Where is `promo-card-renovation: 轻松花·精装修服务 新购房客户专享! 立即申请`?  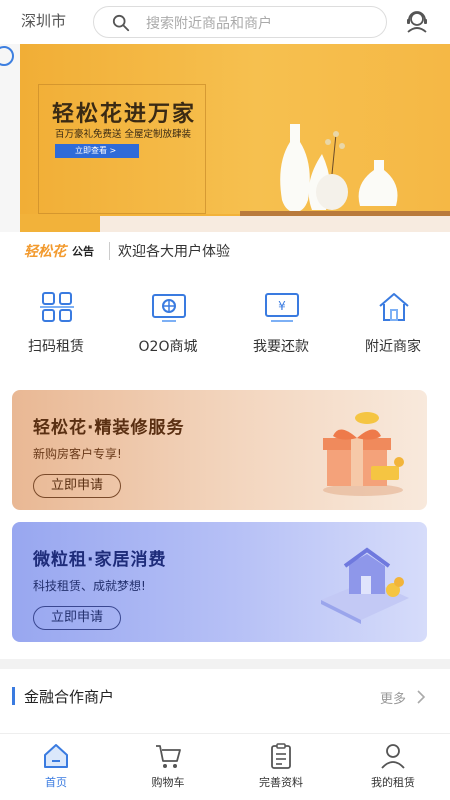
promo-card-renovation: 轻松花·精装修服务 新购房客户专享! 立即申请 is located at coordinates (219, 450).